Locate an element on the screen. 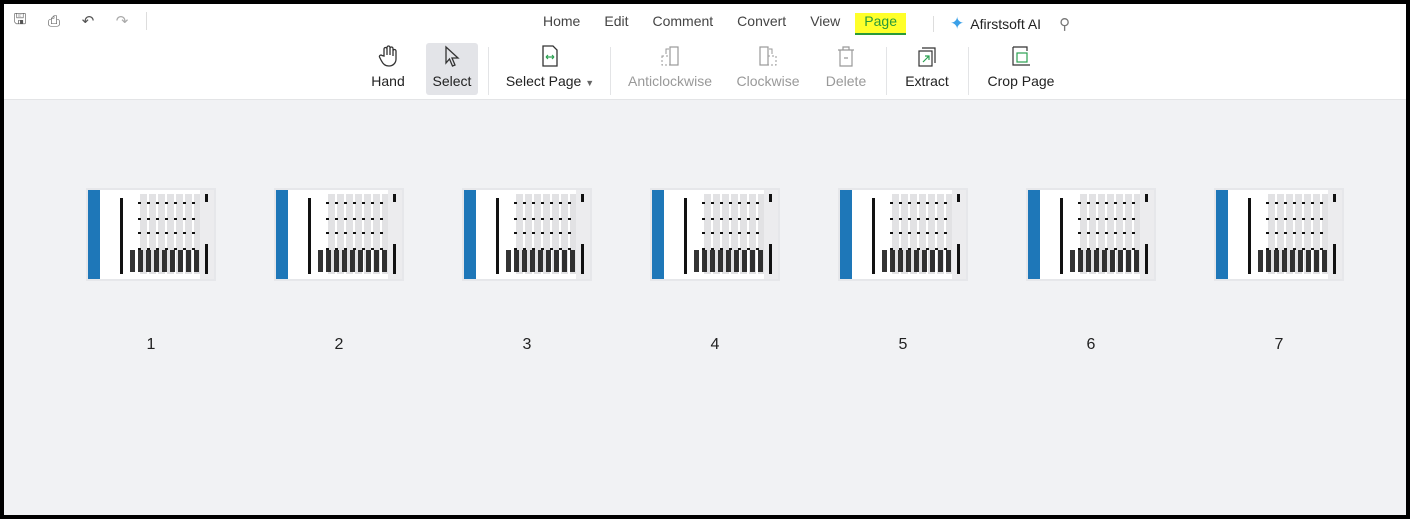  undo-icon: ↶ is located at coordinates (88, 21).